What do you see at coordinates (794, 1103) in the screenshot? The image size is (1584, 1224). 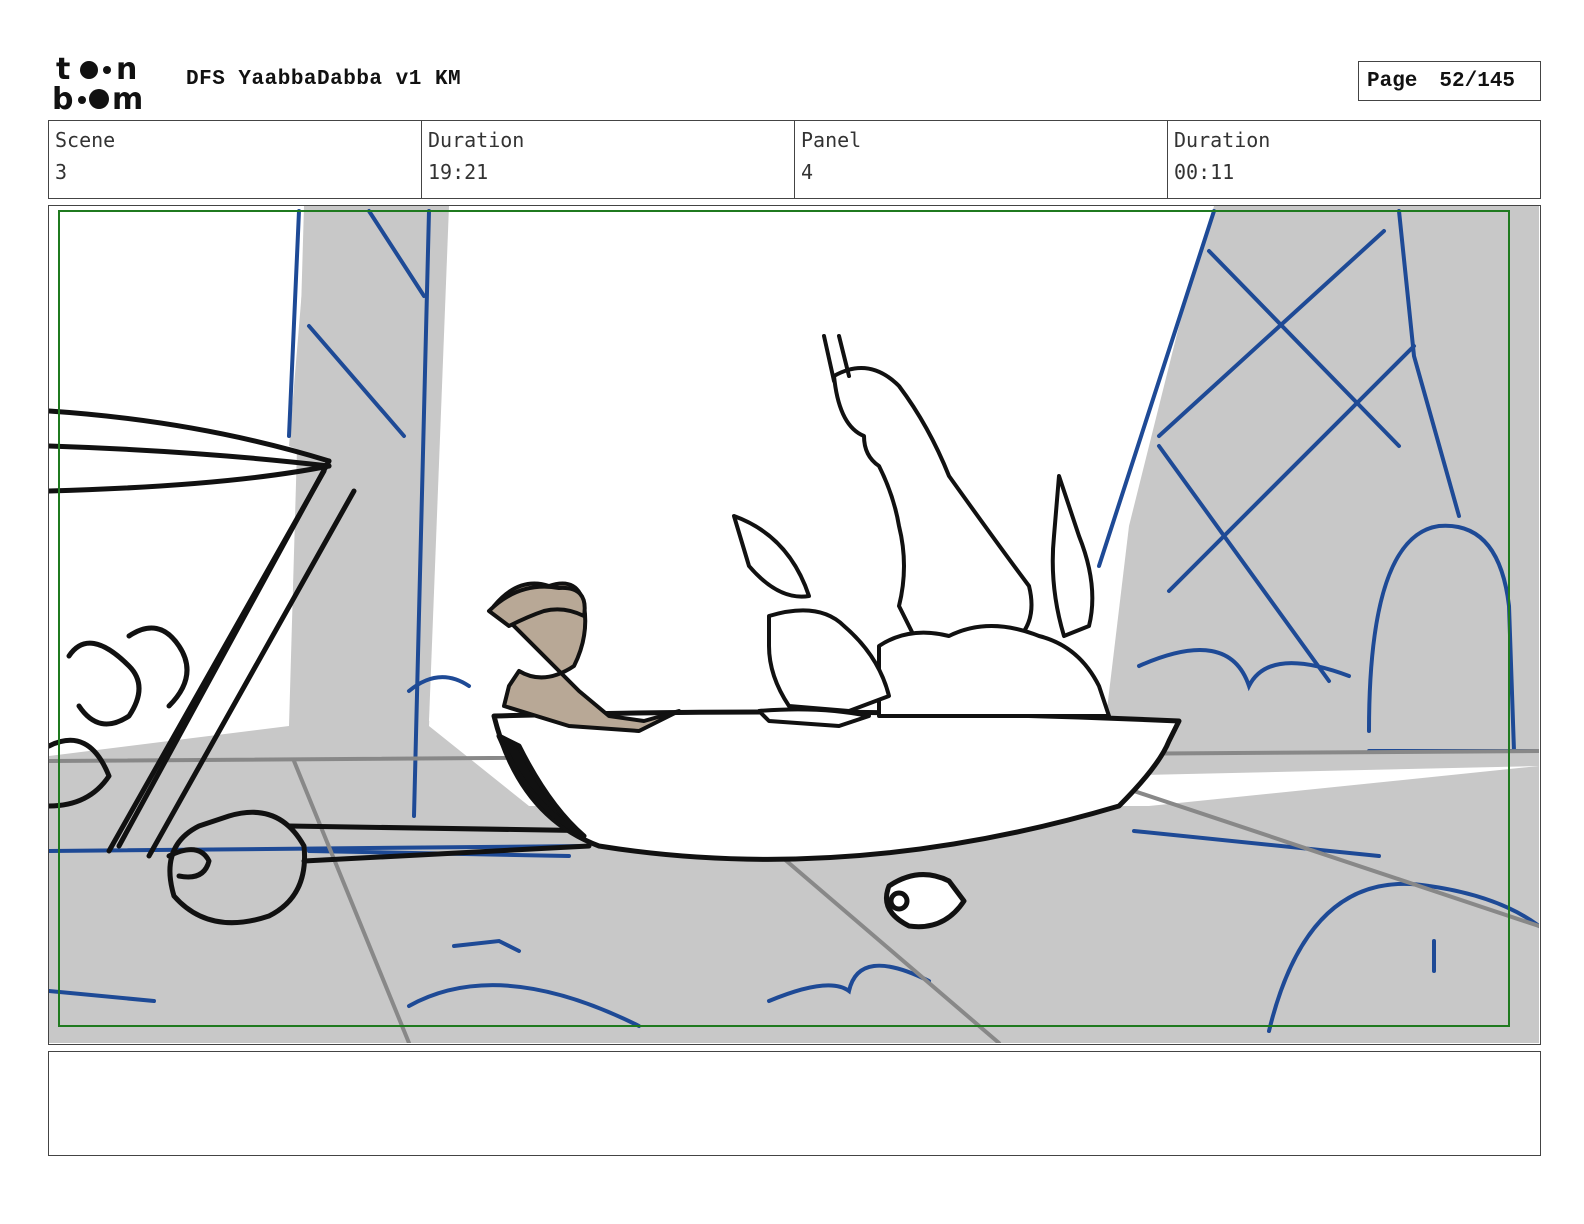 I see `panel-notes` at bounding box center [794, 1103].